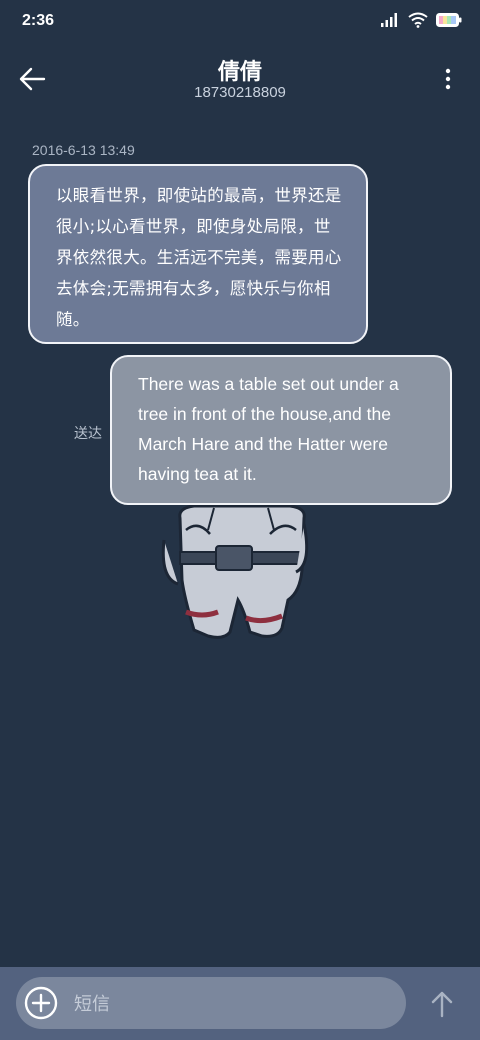 This screenshot has height=1040, width=480. I want to click on composer-input-container, so click(211, 1003).